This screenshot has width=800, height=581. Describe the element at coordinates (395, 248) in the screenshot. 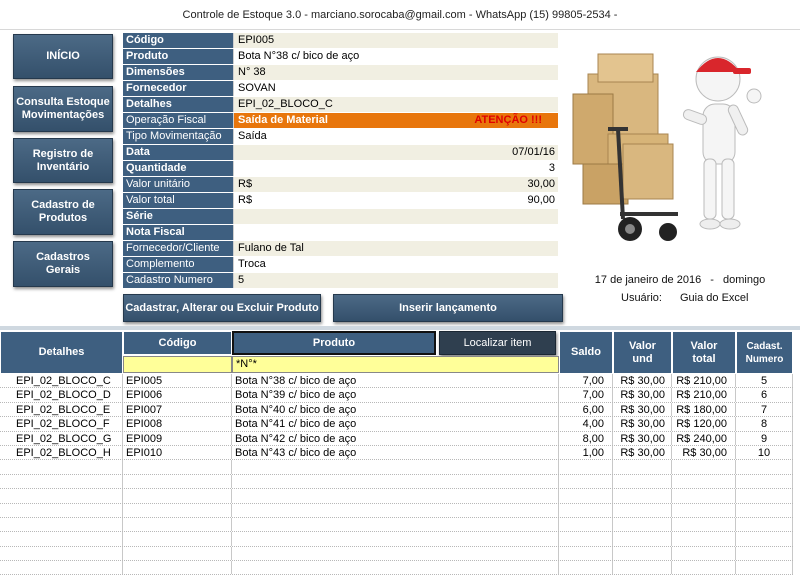

I see `fornecedor-cliente-field: Fulano de Tal` at that location.